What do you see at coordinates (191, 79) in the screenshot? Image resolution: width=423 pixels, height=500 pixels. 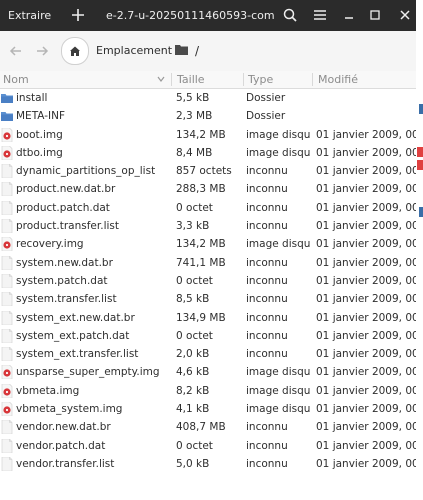 I see `size-column-header: Taille` at bounding box center [191, 79].